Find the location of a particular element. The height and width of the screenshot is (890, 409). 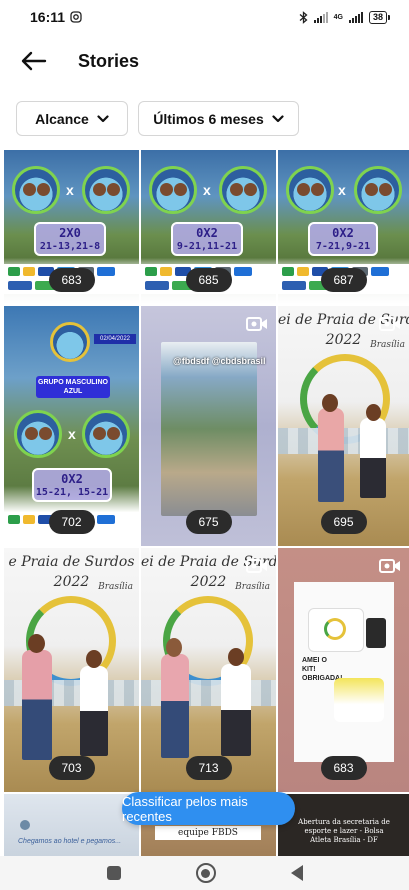

status-left: 16:11 is located at coordinates (56, 17).